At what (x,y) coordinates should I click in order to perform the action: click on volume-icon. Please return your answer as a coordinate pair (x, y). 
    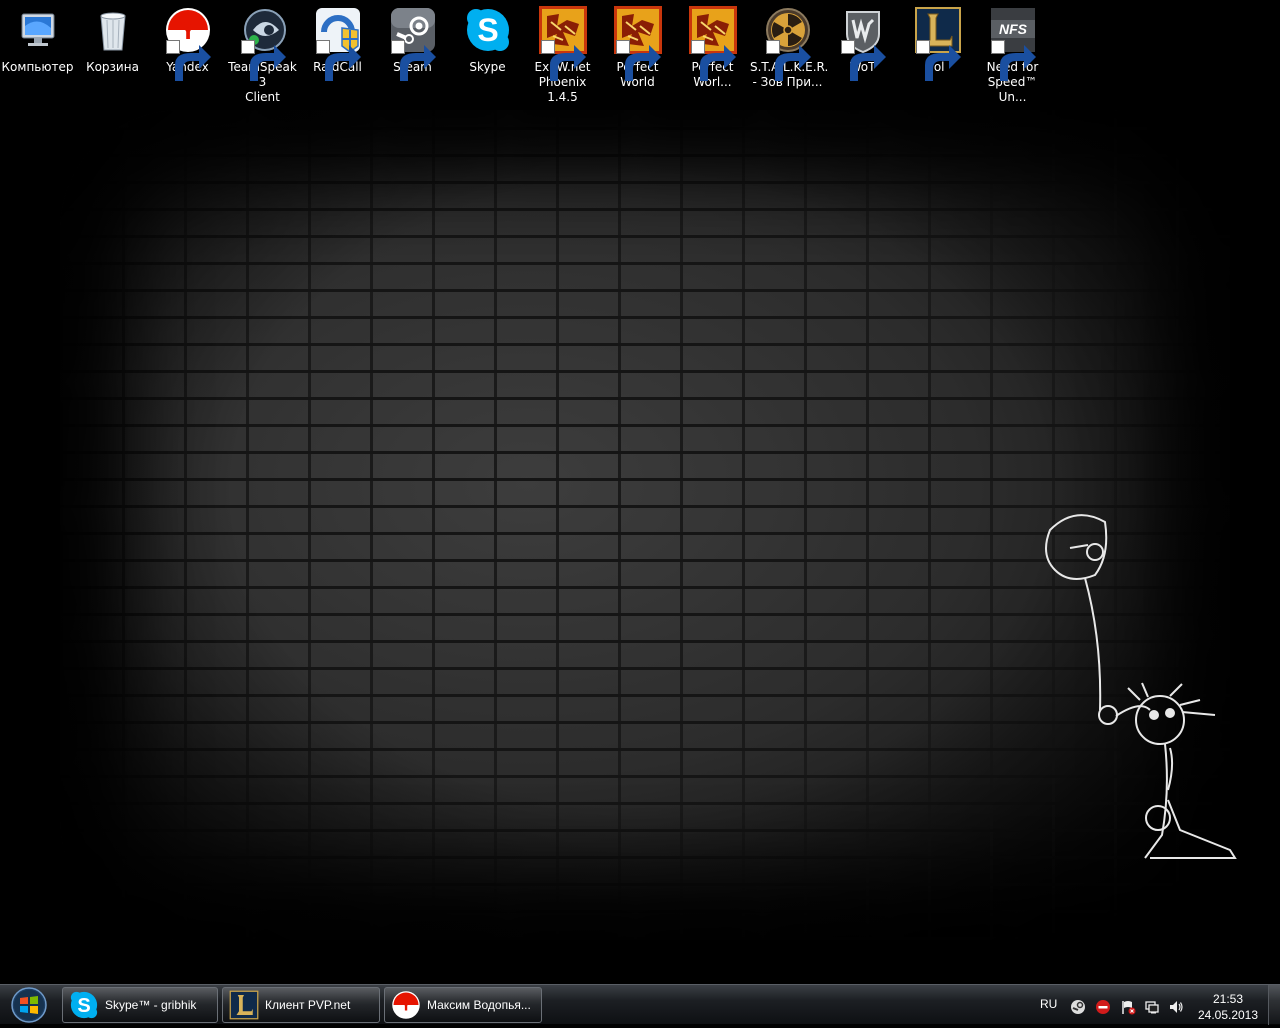
    Looking at the image, I should click on (1176, 1007).